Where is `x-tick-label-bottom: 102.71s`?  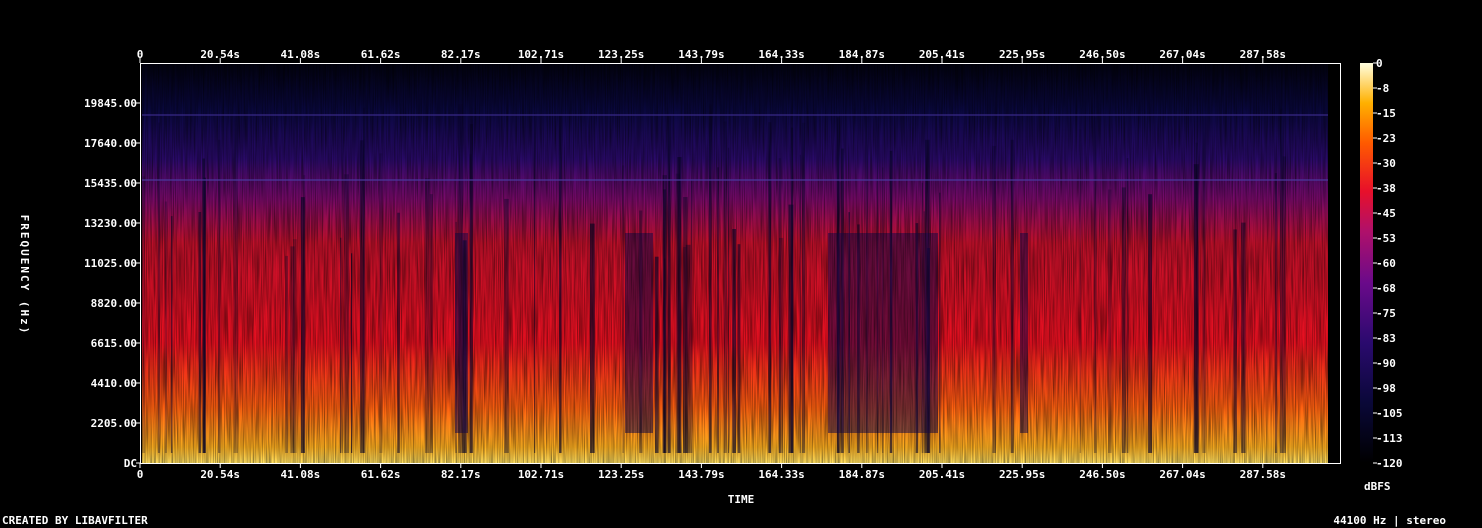 x-tick-label-bottom: 102.71s is located at coordinates (541, 474).